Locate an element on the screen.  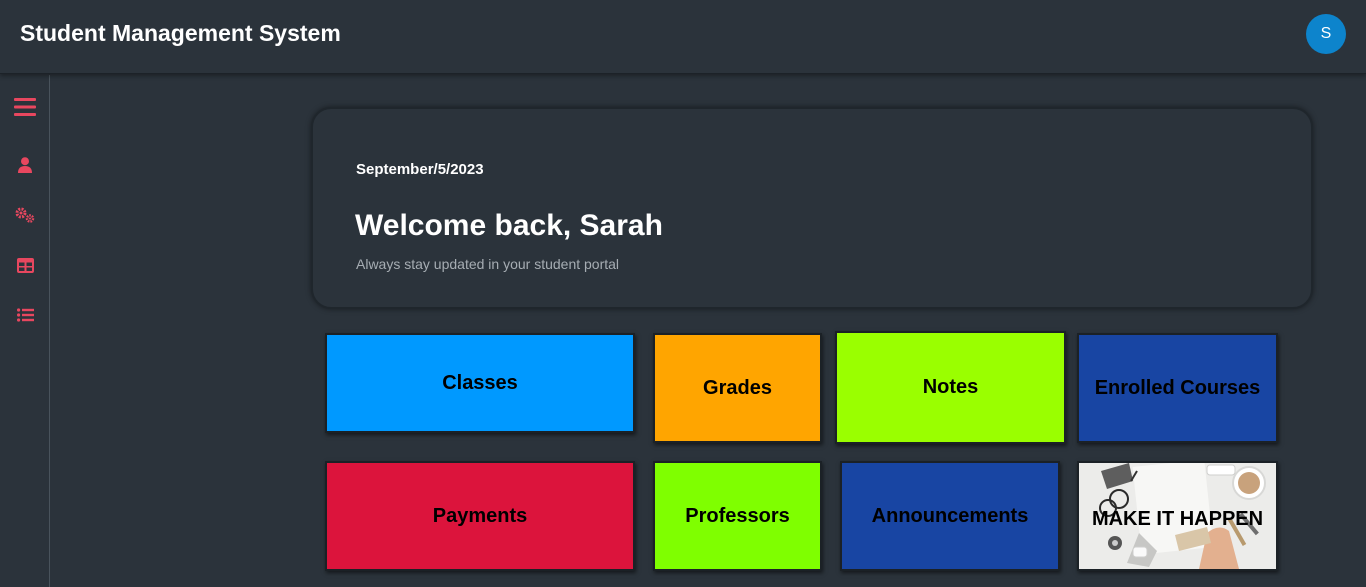
table-icon is located at coordinates (25, 265).